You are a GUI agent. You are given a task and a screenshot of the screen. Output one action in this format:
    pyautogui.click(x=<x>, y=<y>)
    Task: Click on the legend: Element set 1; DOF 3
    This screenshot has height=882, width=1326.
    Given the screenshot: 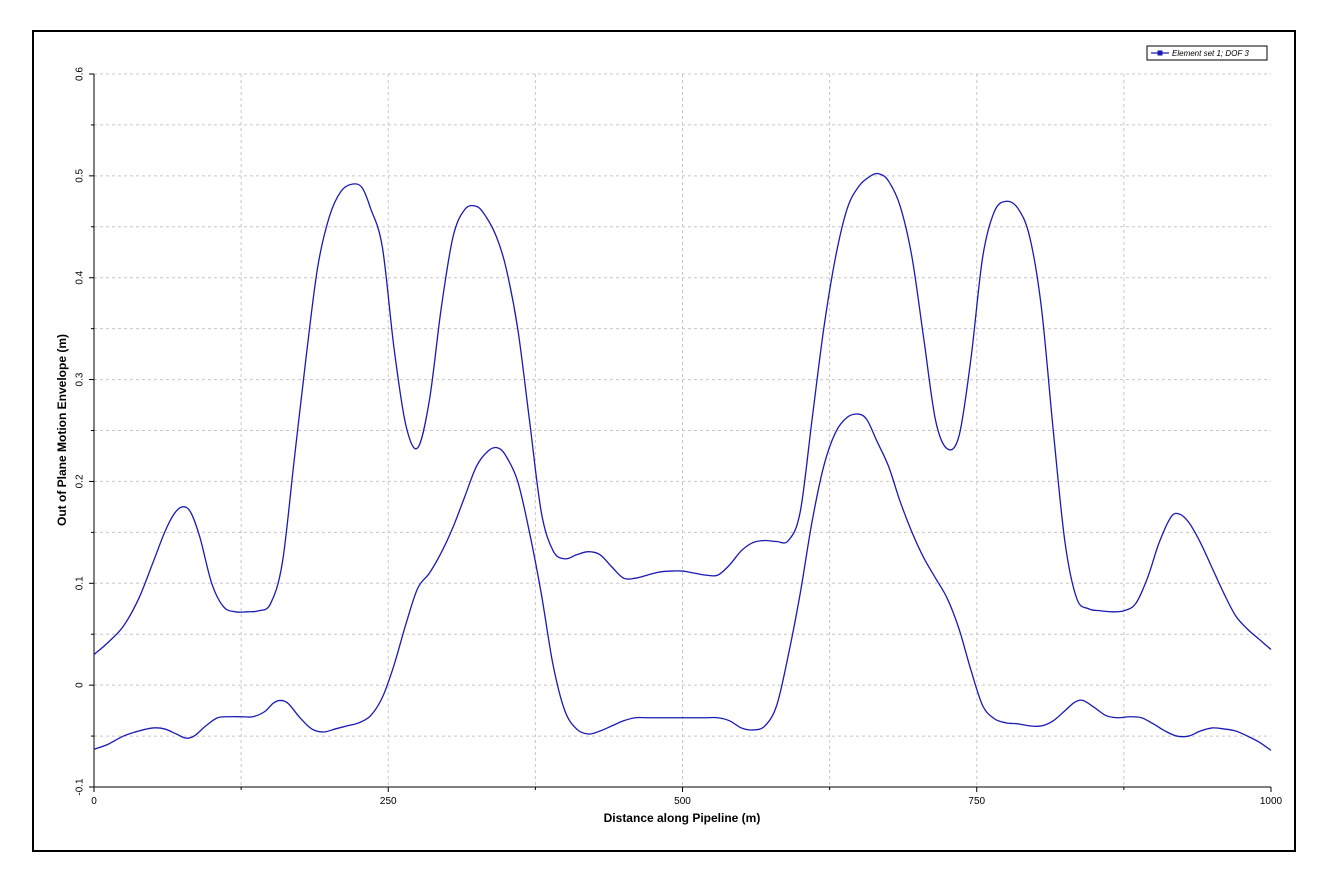 What is the action you would take?
    pyautogui.click(x=1207, y=53)
    